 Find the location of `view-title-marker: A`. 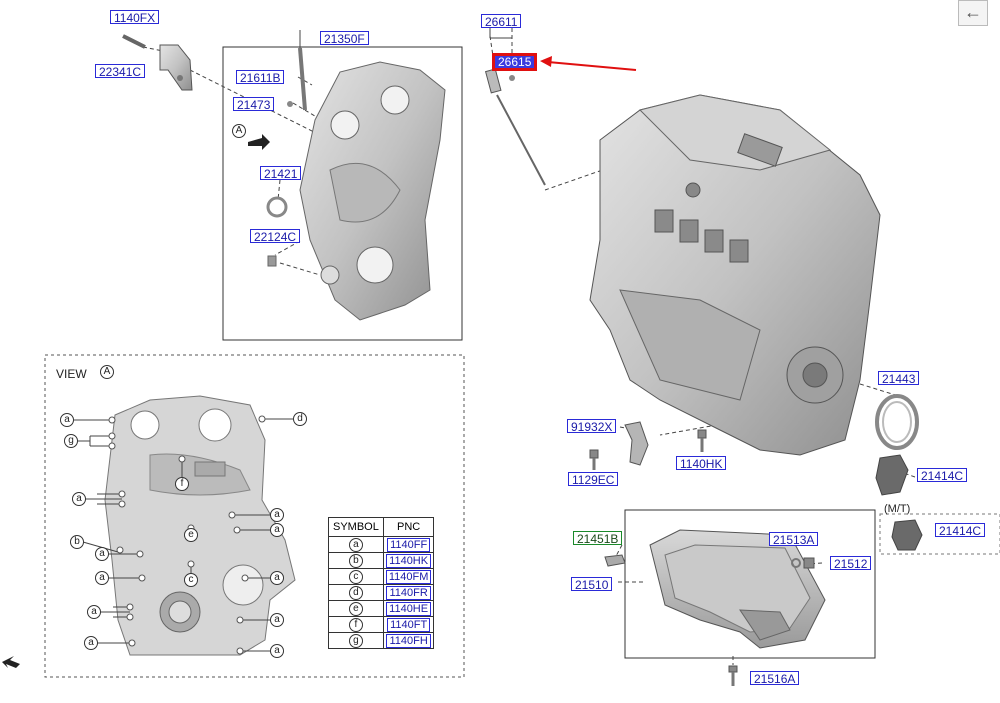

view-title-marker: A is located at coordinates (107, 372).